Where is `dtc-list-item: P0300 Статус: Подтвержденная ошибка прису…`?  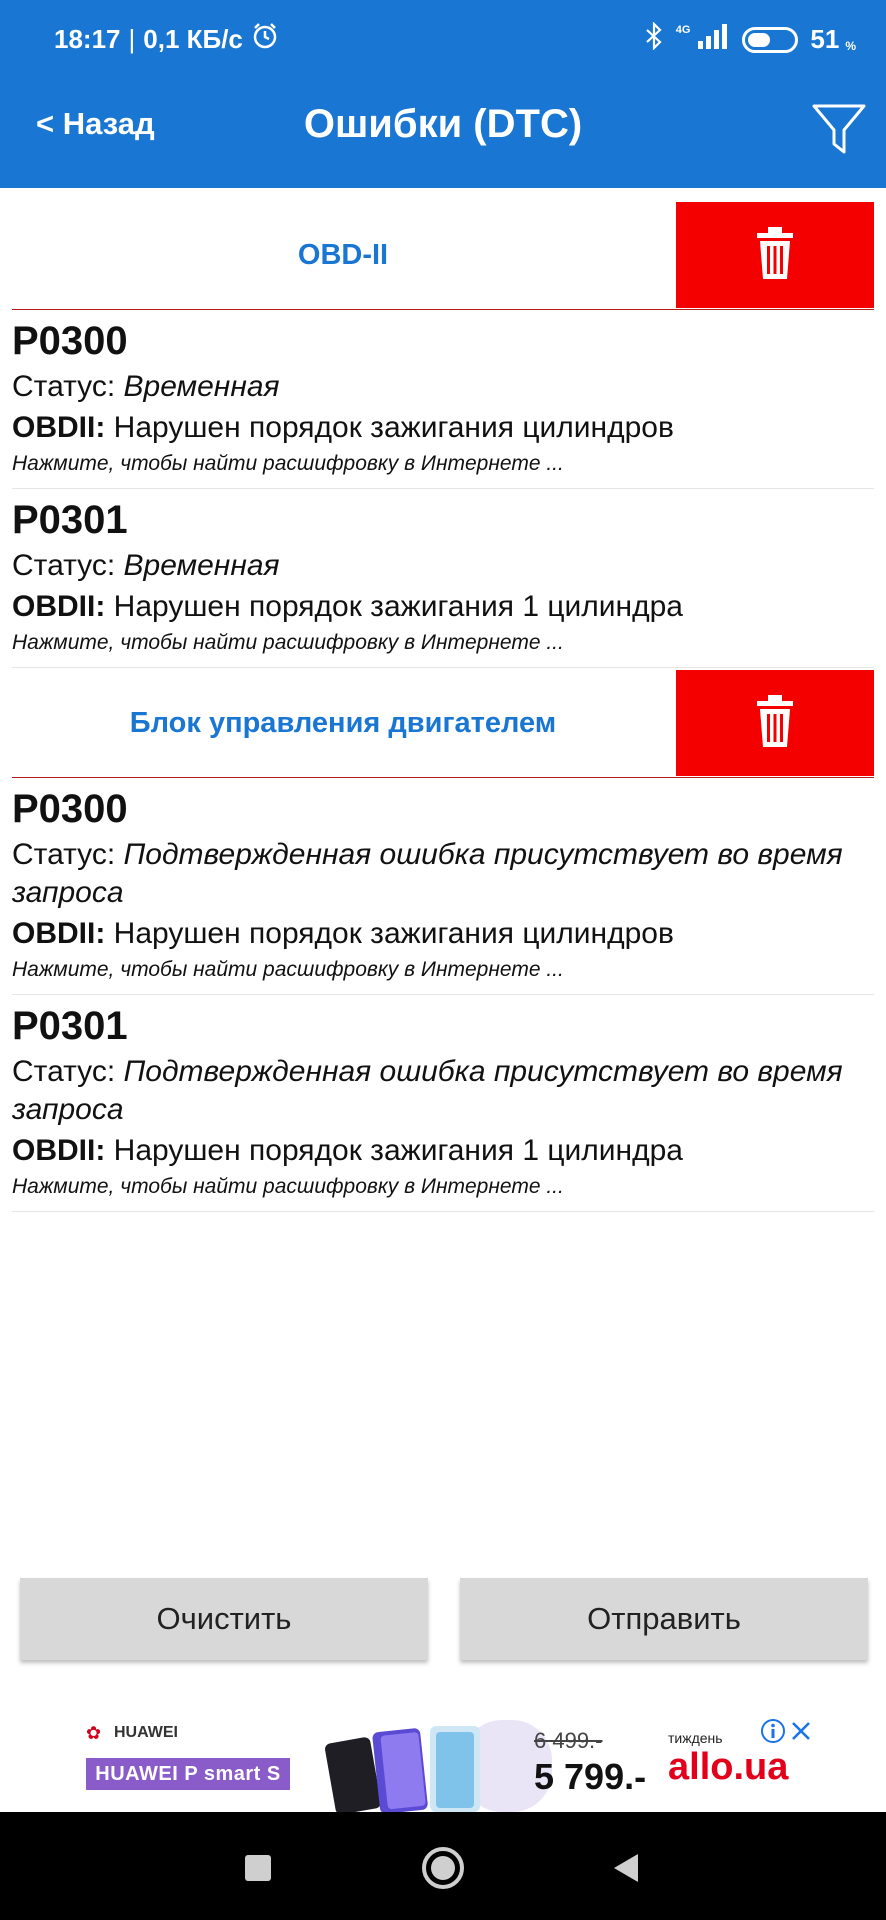
dtc-list-item: P0300 Статус: Подтвержденная ошибка прису… is located at coordinates (443, 886).